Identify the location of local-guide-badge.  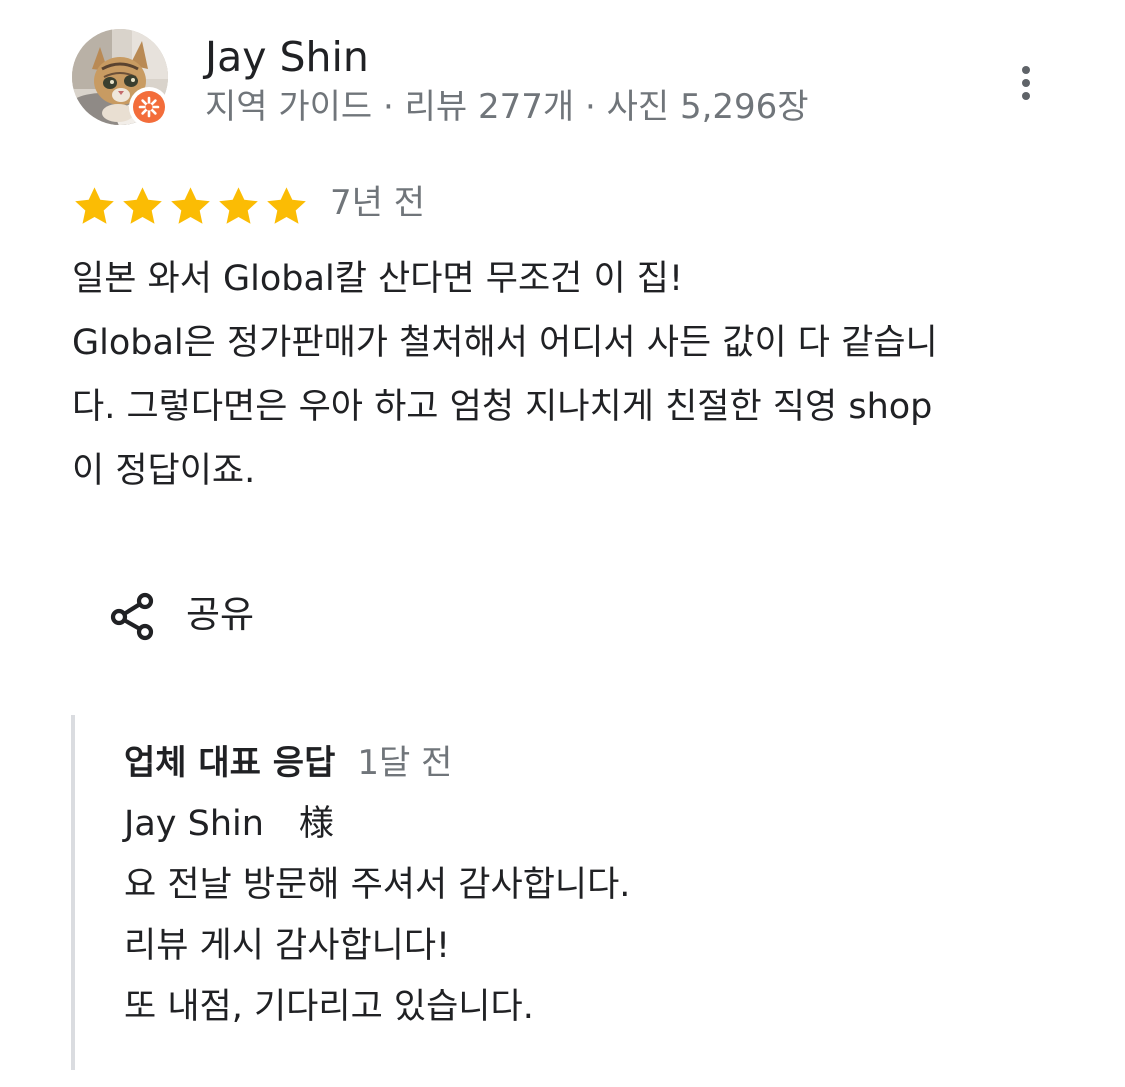
(149, 107).